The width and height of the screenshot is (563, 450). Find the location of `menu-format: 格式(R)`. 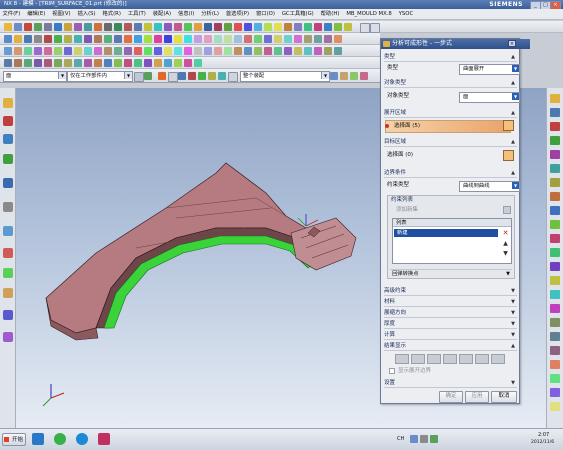

menu-format: 格式(R) is located at coordinates (111, 14).